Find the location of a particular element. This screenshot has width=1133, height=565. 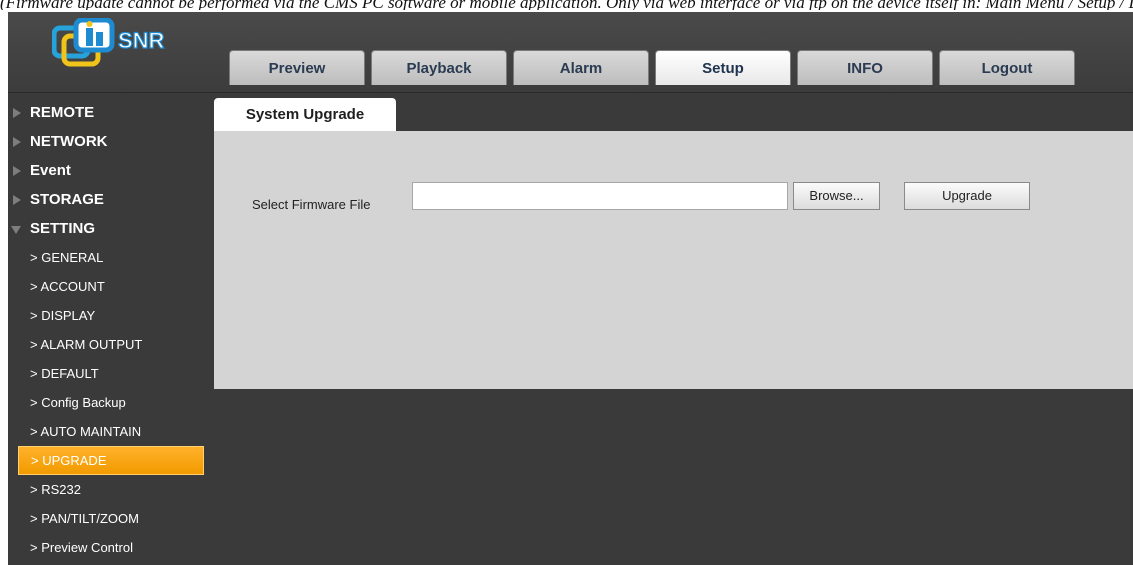

sidebar-item-account: > ACCOUNT is located at coordinates (112, 286).